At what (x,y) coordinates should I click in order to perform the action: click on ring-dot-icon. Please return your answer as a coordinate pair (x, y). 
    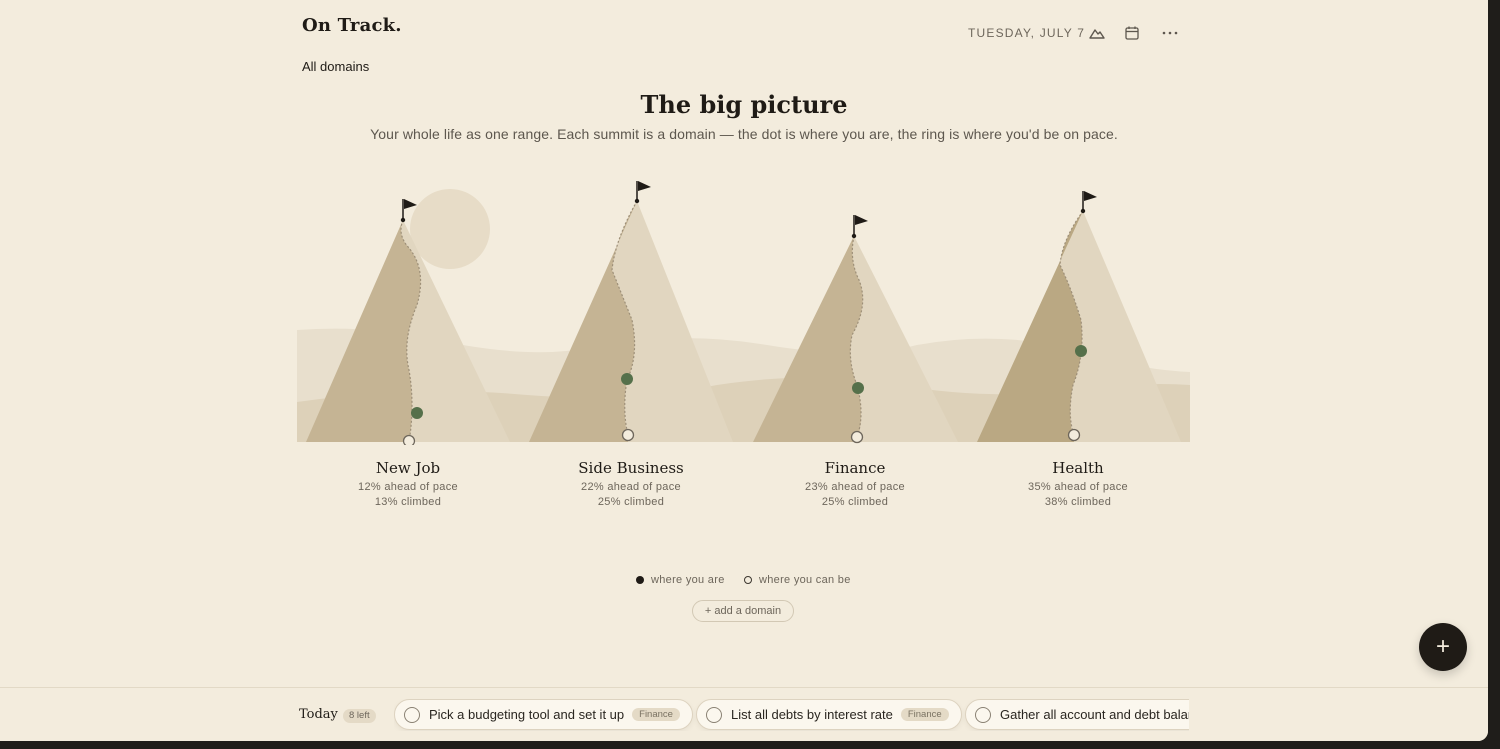
    Looking at the image, I should click on (748, 580).